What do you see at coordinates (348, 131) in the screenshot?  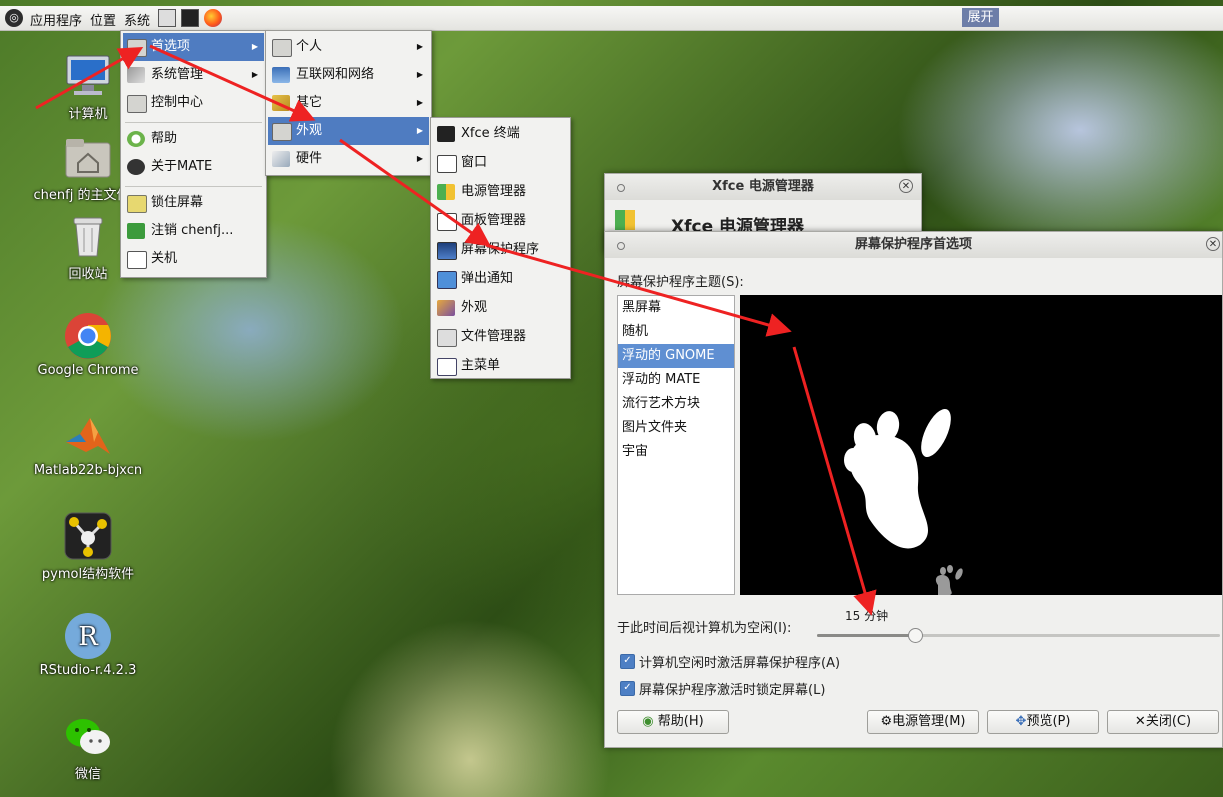 I see `menu-item-appearance: 外观 ▶` at bounding box center [348, 131].